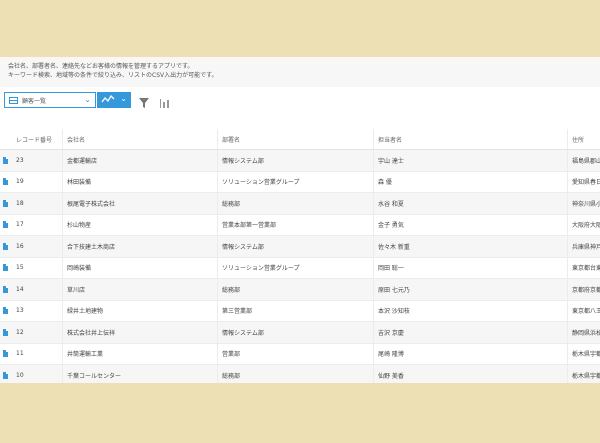 This screenshot has height=443, width=600. What do you see at coordinates (140, 182) in the screenshot?
I see `company-name: 林田装備` at bounding box center [140, 182].